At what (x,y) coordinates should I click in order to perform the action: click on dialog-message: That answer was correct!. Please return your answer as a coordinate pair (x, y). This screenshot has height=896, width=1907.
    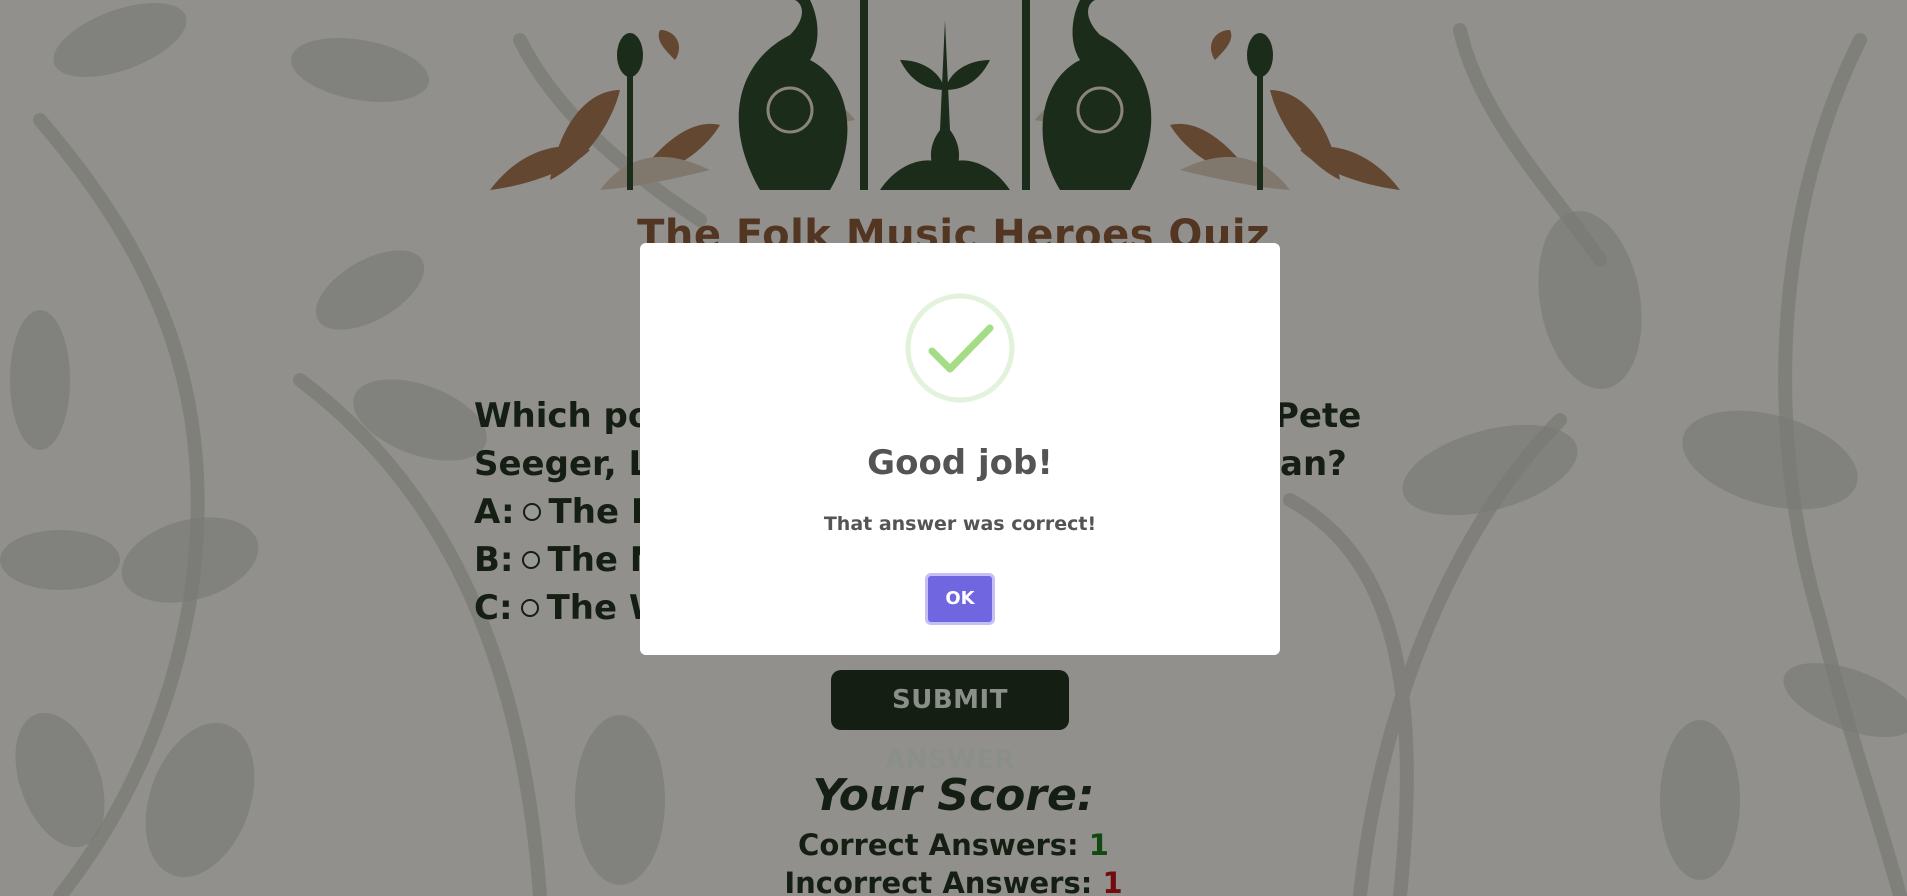
    Looking at the image, I should click on (960, 524).